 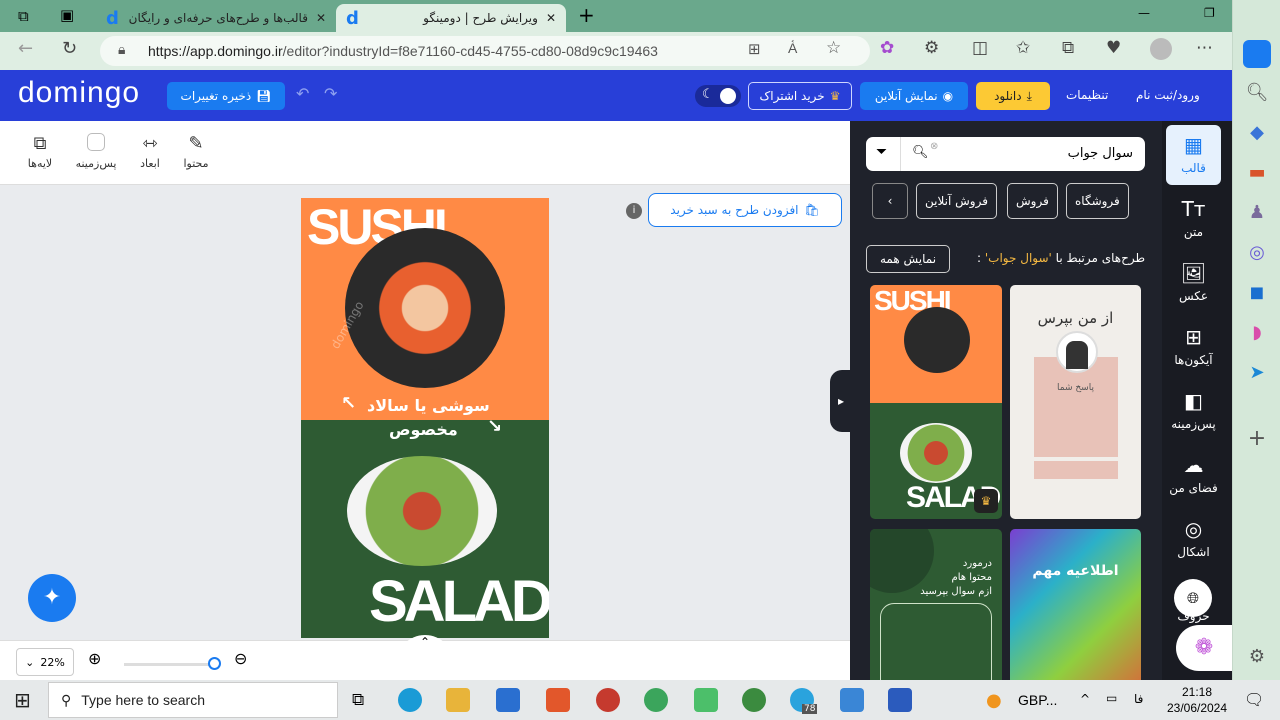 What do you see at coordinates (458, 700) in the screenshot?
I see `file-explorer-icon` at bounding box center [458, 700].